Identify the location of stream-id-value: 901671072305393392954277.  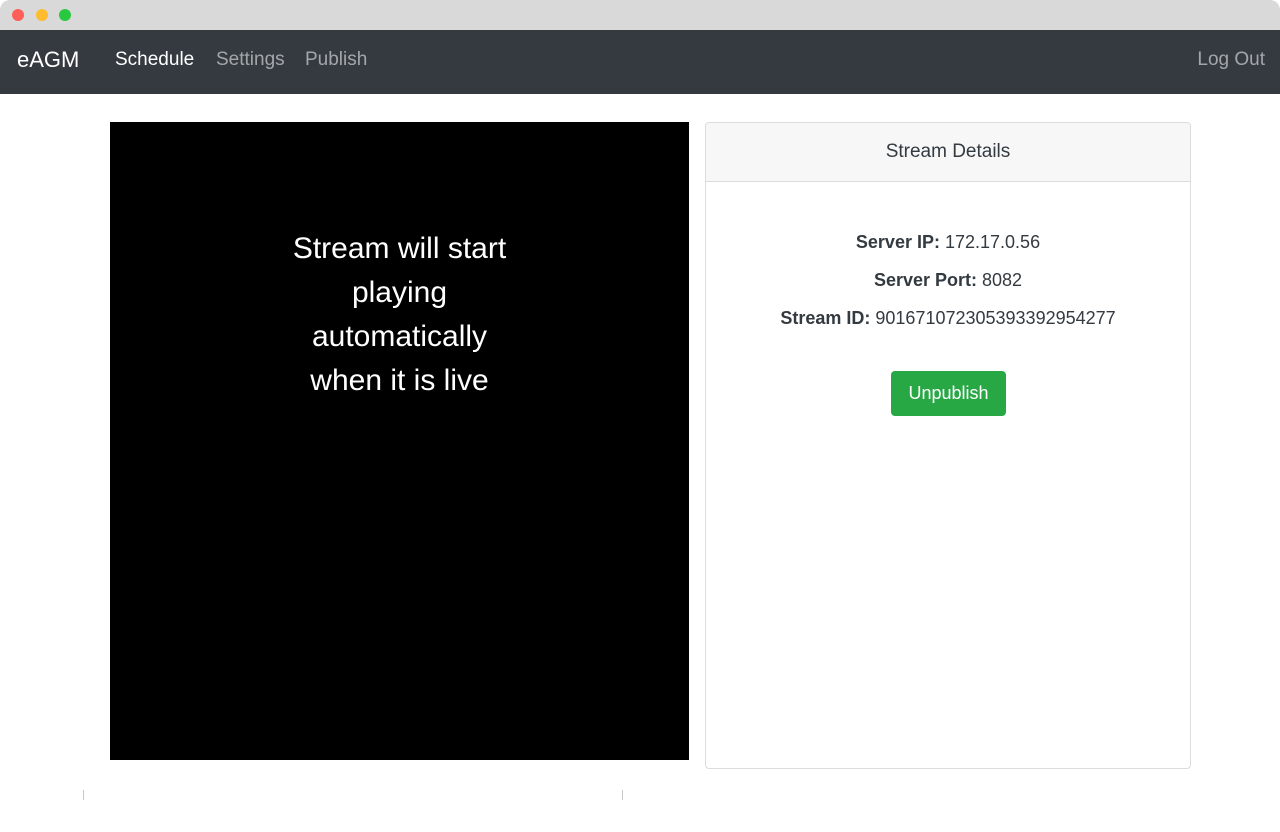
(995, 318).